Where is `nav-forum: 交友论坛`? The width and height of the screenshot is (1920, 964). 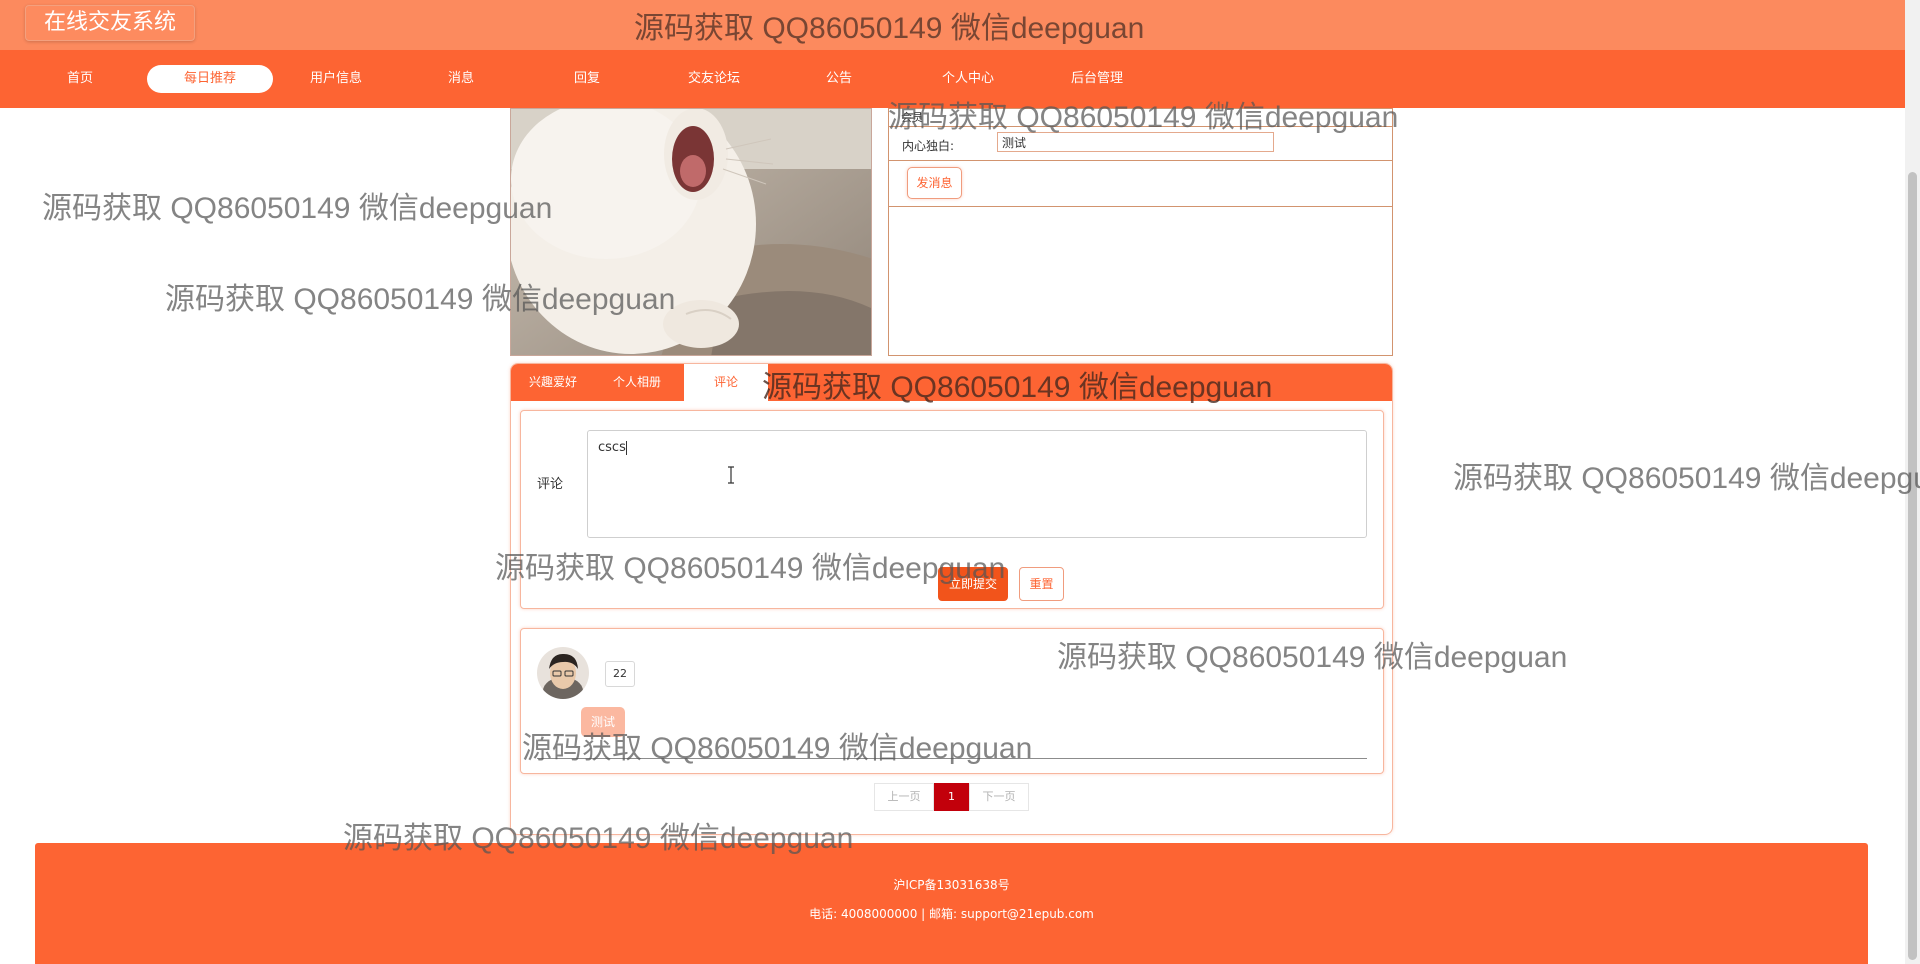
nav-forum: 交友论坛 is located at coordinates (714, 79).